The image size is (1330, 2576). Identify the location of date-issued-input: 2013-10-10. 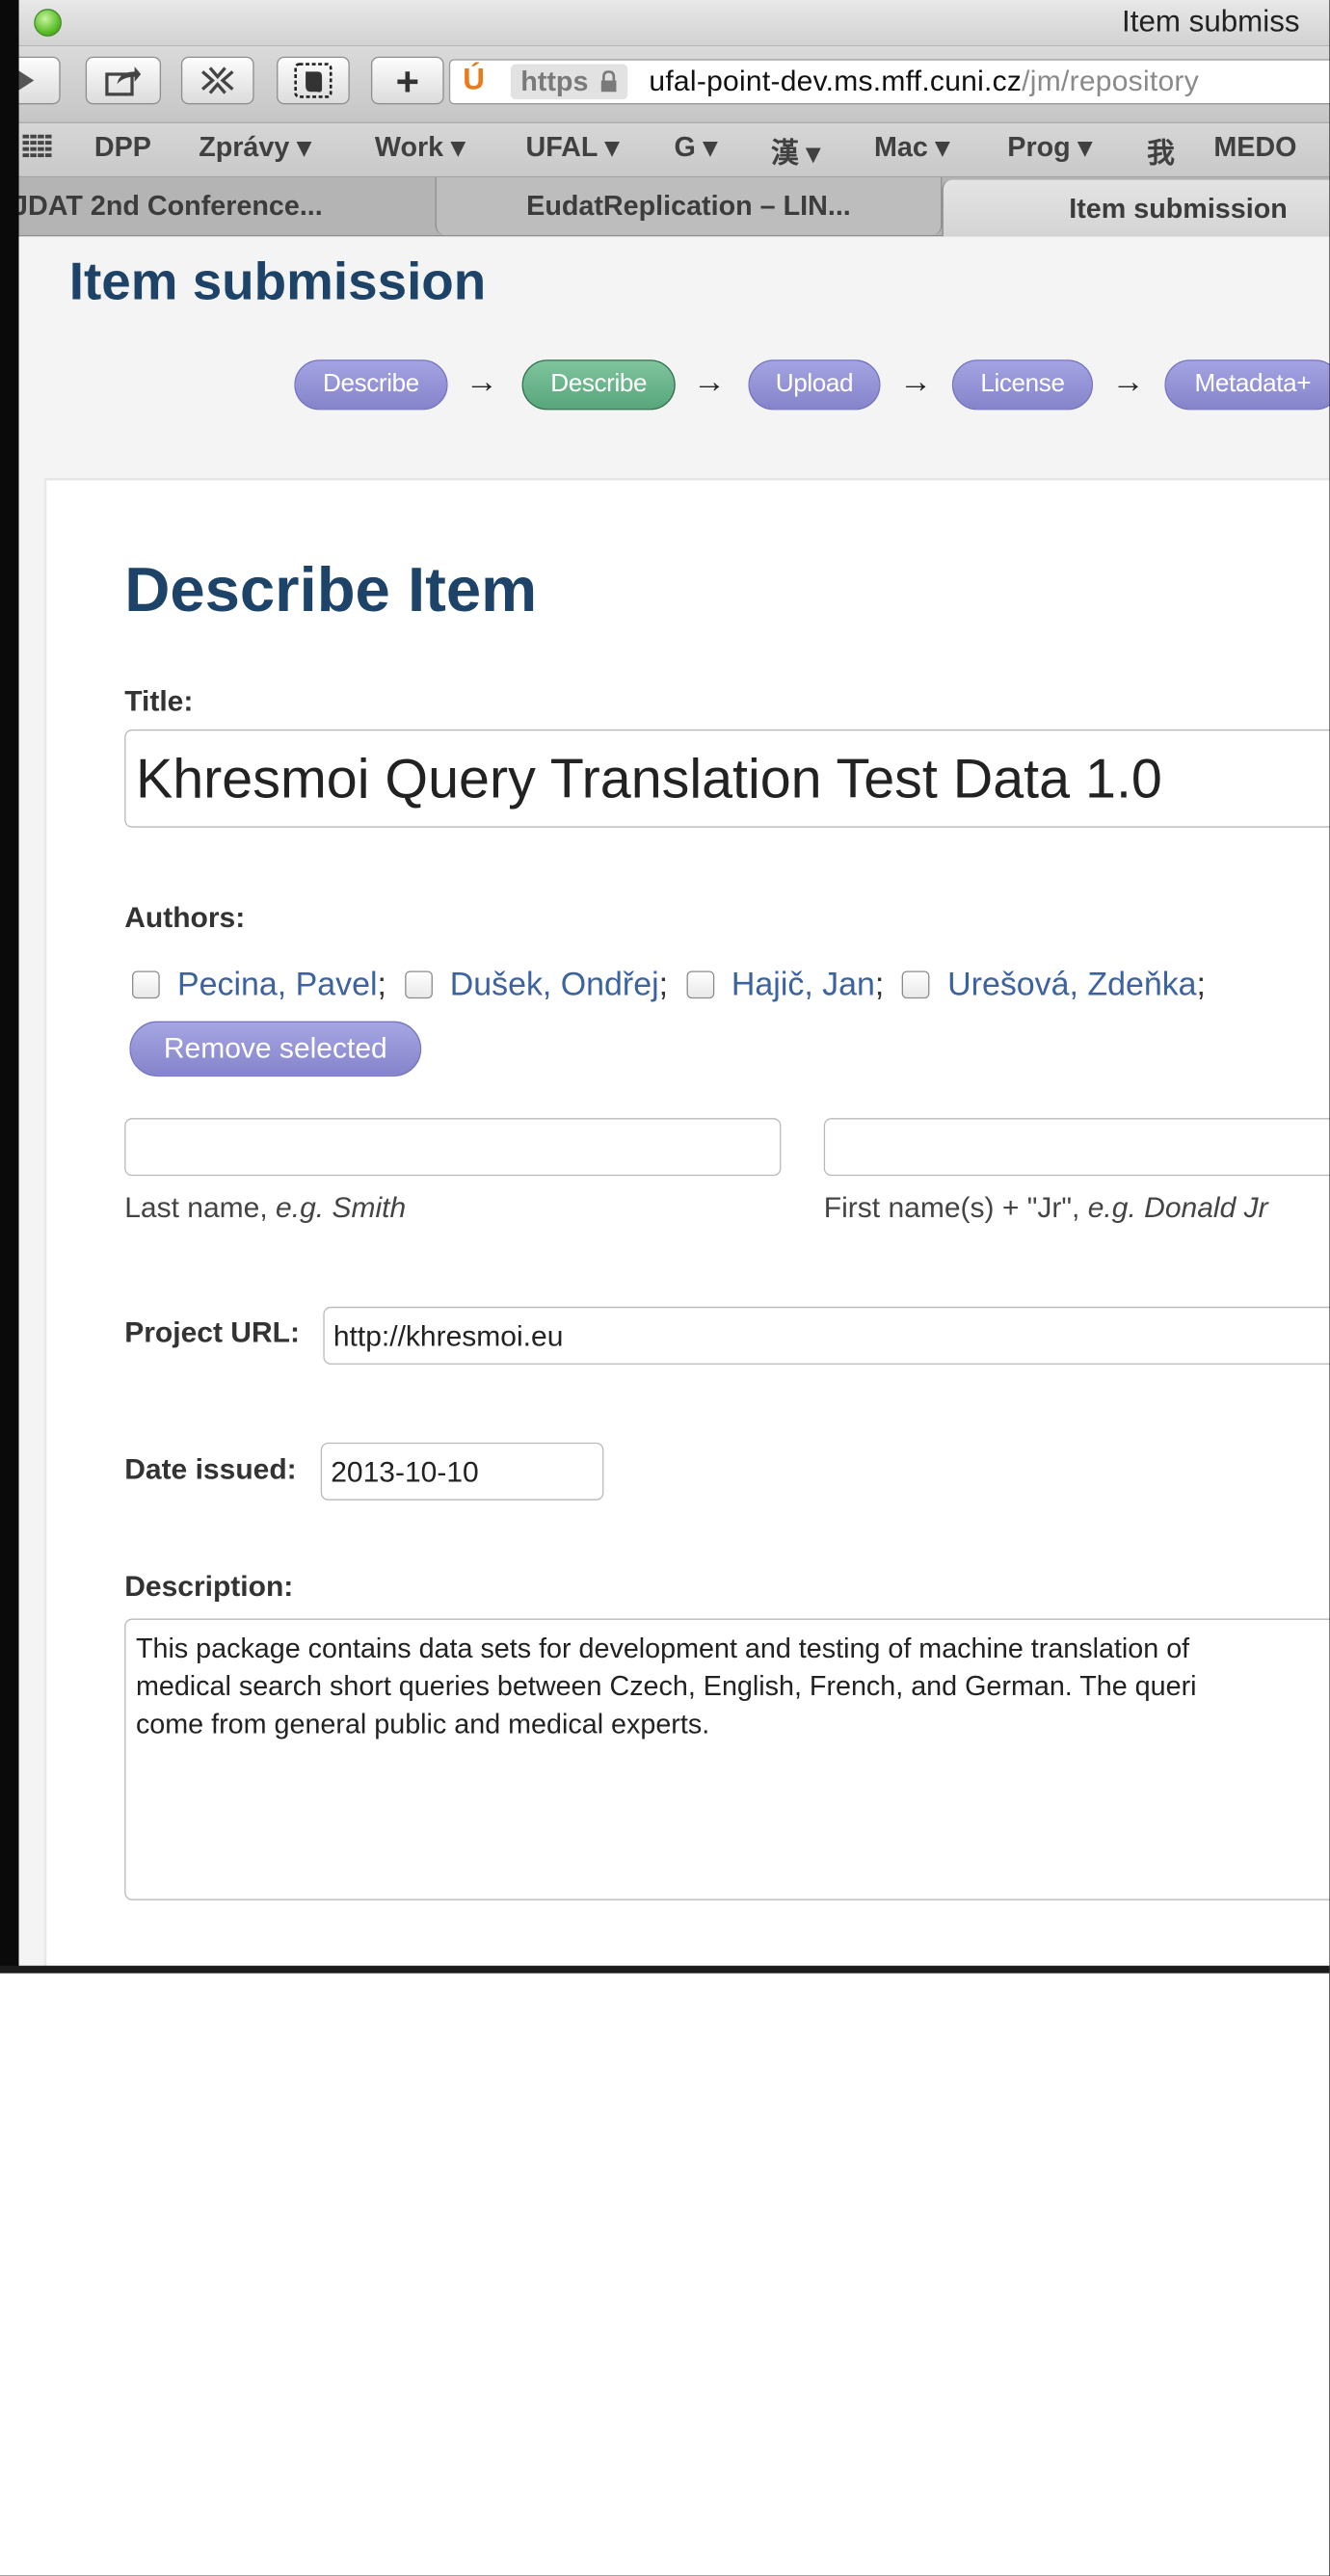
(462, 1471).